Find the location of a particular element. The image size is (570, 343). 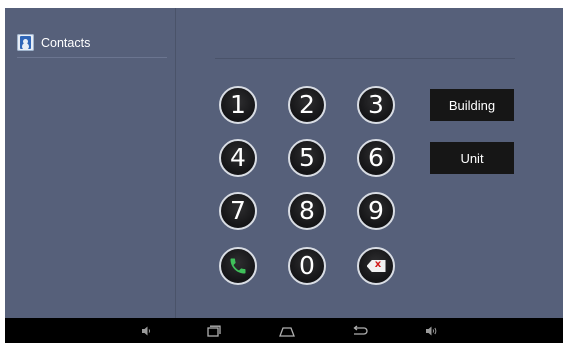

dial-key-label: 6 is located at coordinates (376, 157).